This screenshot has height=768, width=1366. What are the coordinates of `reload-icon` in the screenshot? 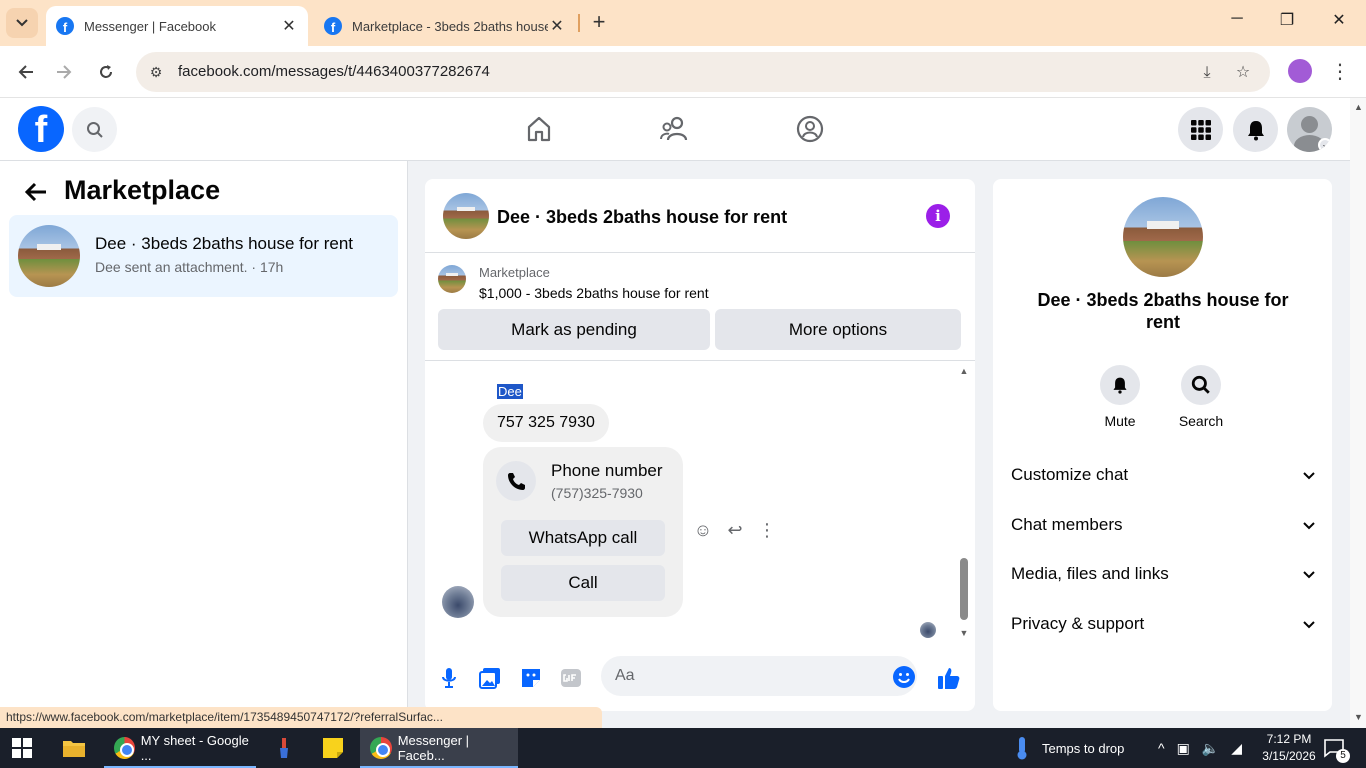 It's located at (106, 71).